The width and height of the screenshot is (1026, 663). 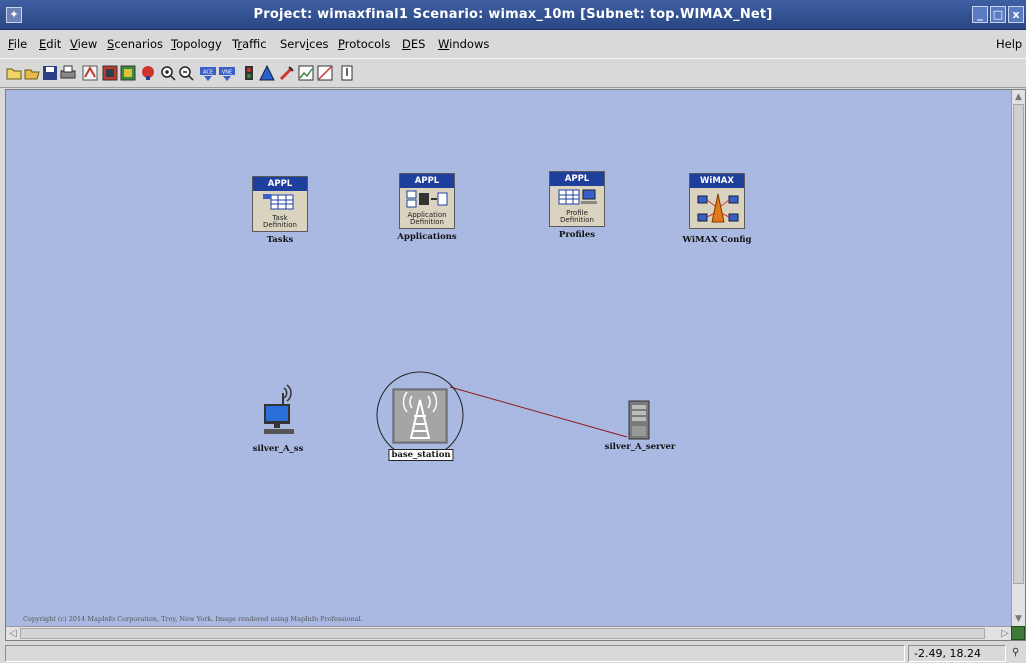 What do you see at coordinates (68, 73) in the screenshot?
I see `print-icon` at bounding box center [68, 73].